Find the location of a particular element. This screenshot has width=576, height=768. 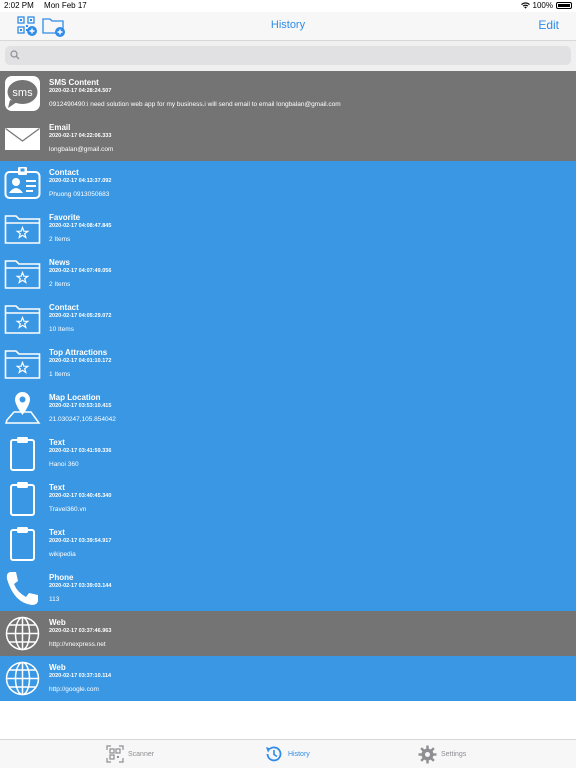

edit-button: Edit is located at coordinates (548, 25).